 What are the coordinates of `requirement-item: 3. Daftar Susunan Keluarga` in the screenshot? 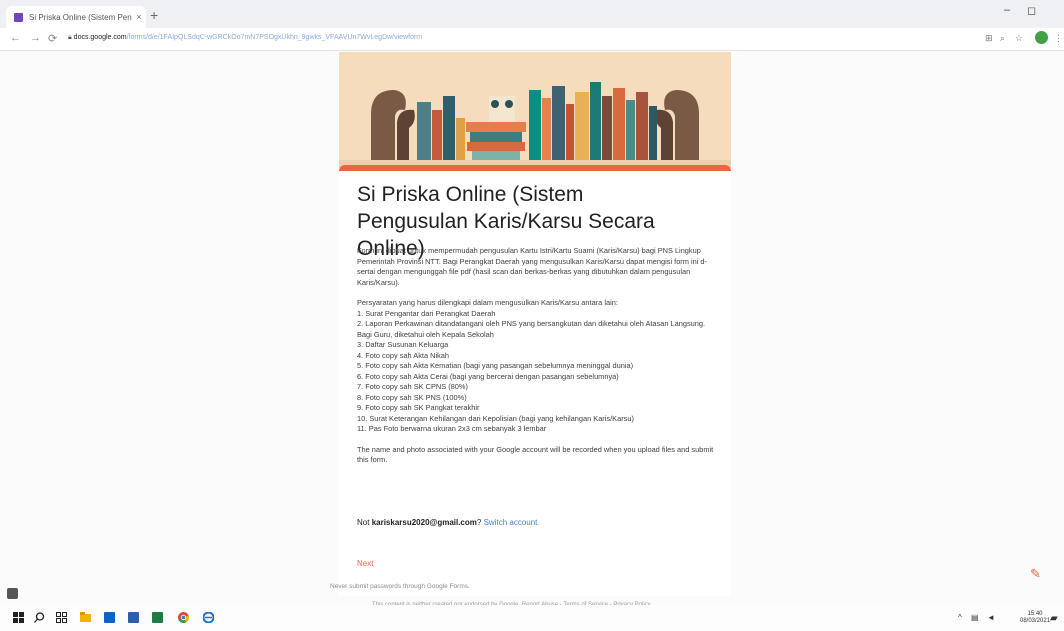 It's located at (403, 344).